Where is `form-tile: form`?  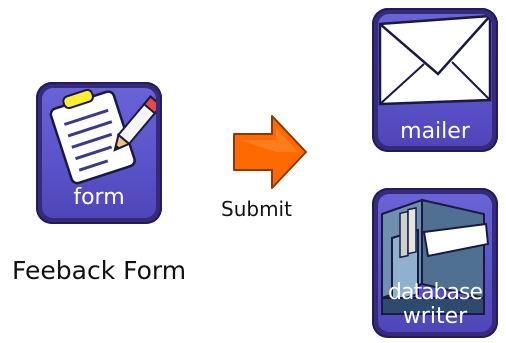 form-tile: form is located at coordinates (99, 153).